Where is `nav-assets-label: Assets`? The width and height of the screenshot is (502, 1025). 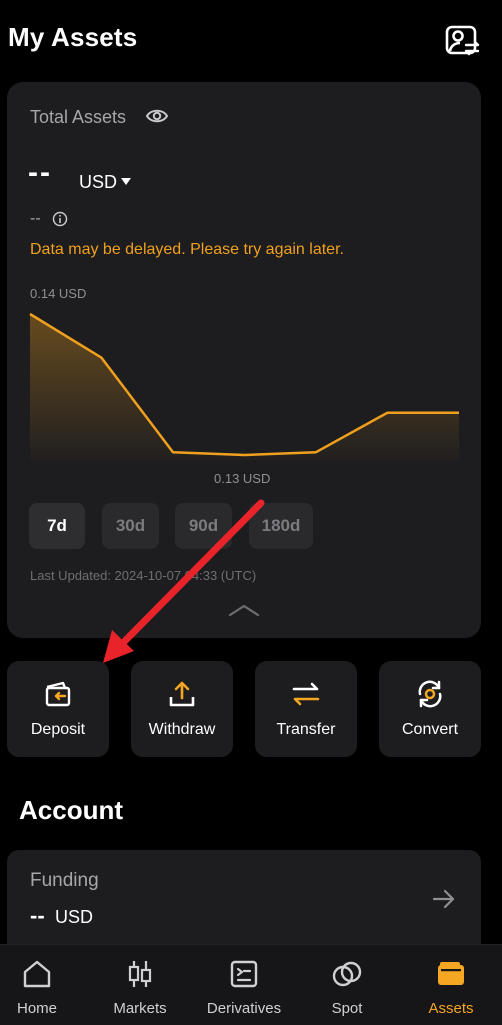
nav-assets-label: Assets is located at coordinates (451, 1008).